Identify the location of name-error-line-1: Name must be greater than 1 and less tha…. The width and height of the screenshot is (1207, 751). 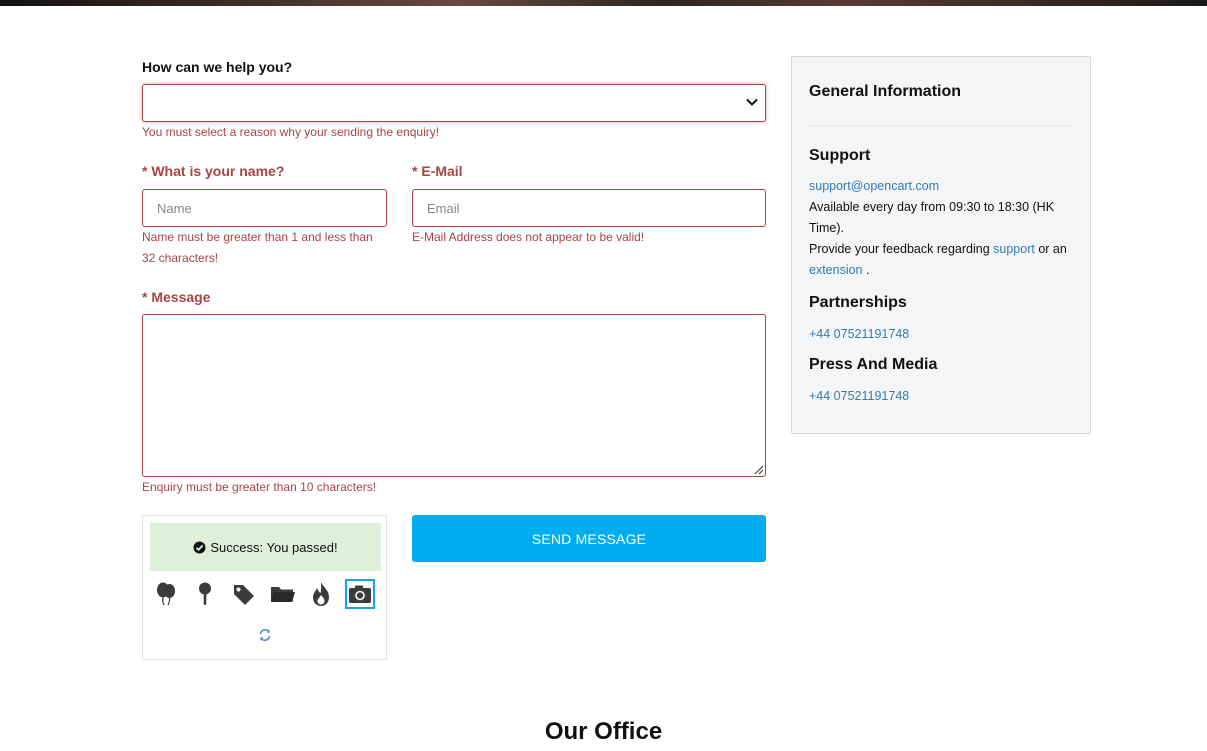
(257, 237).